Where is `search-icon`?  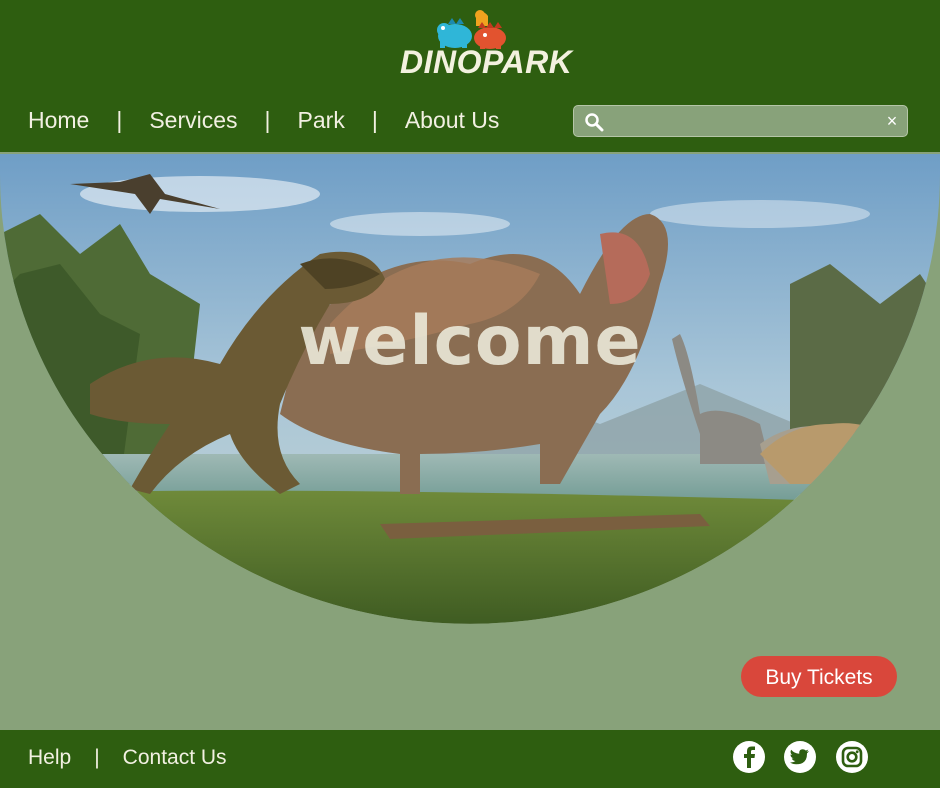
search-icon is located at coordinates (594, 122).